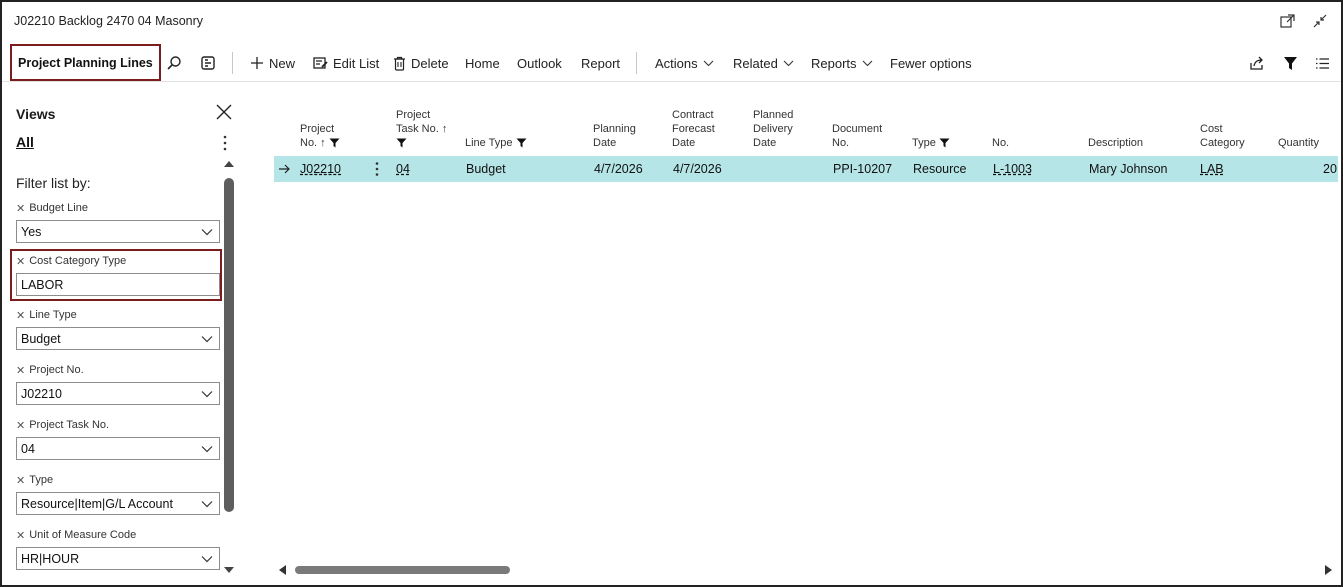 This screenshot has width=1343, height=587. Describe the element at coordinates (208, 63) in the screenshot. I see `analysis-mode-button` at that location.